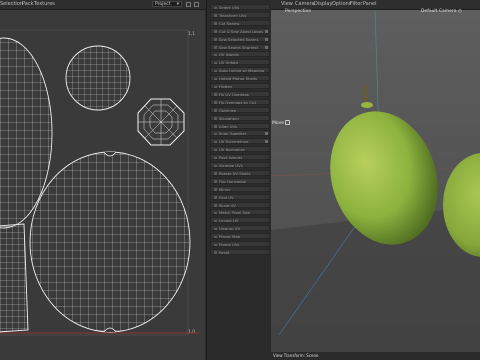 This screenshot has width=480, height=360. What do you see at coordinates (44, 4) in the screenshot?
I see `menu-textures: Textures` at bounding box center [44, 4].